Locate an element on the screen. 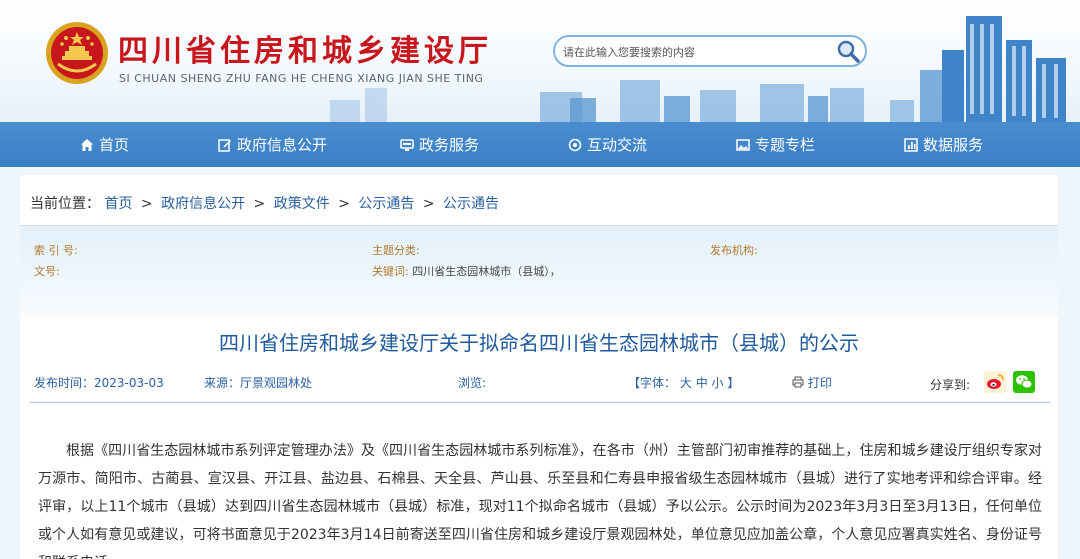  font-size-controls: 【字体： 大 中 小 】 is located at coordinates (683, 382).